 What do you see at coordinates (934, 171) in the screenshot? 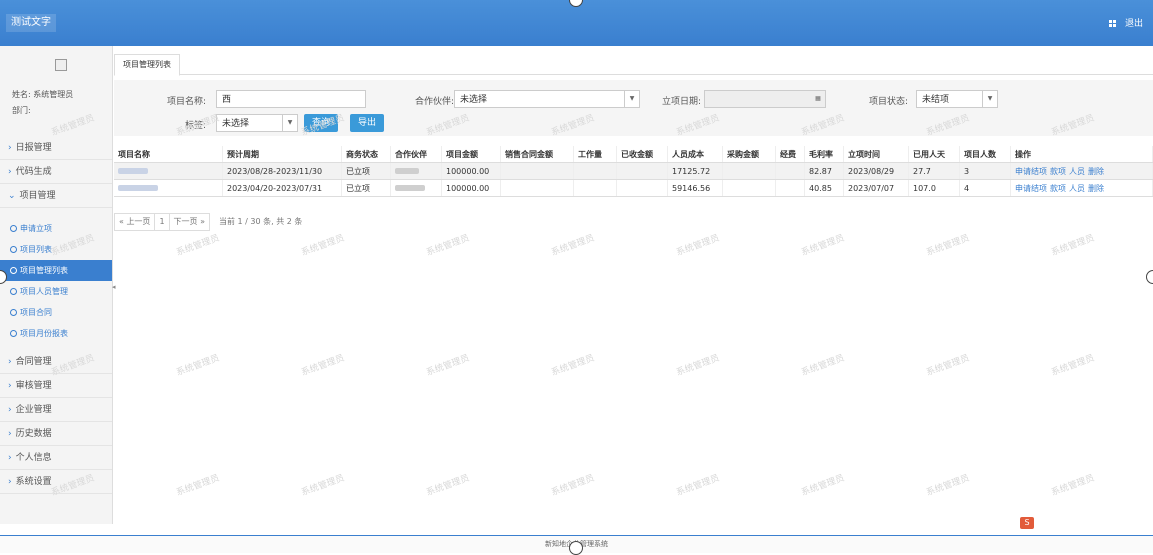
I see `cell-days: 27.7` at bounding box center [934, 171].